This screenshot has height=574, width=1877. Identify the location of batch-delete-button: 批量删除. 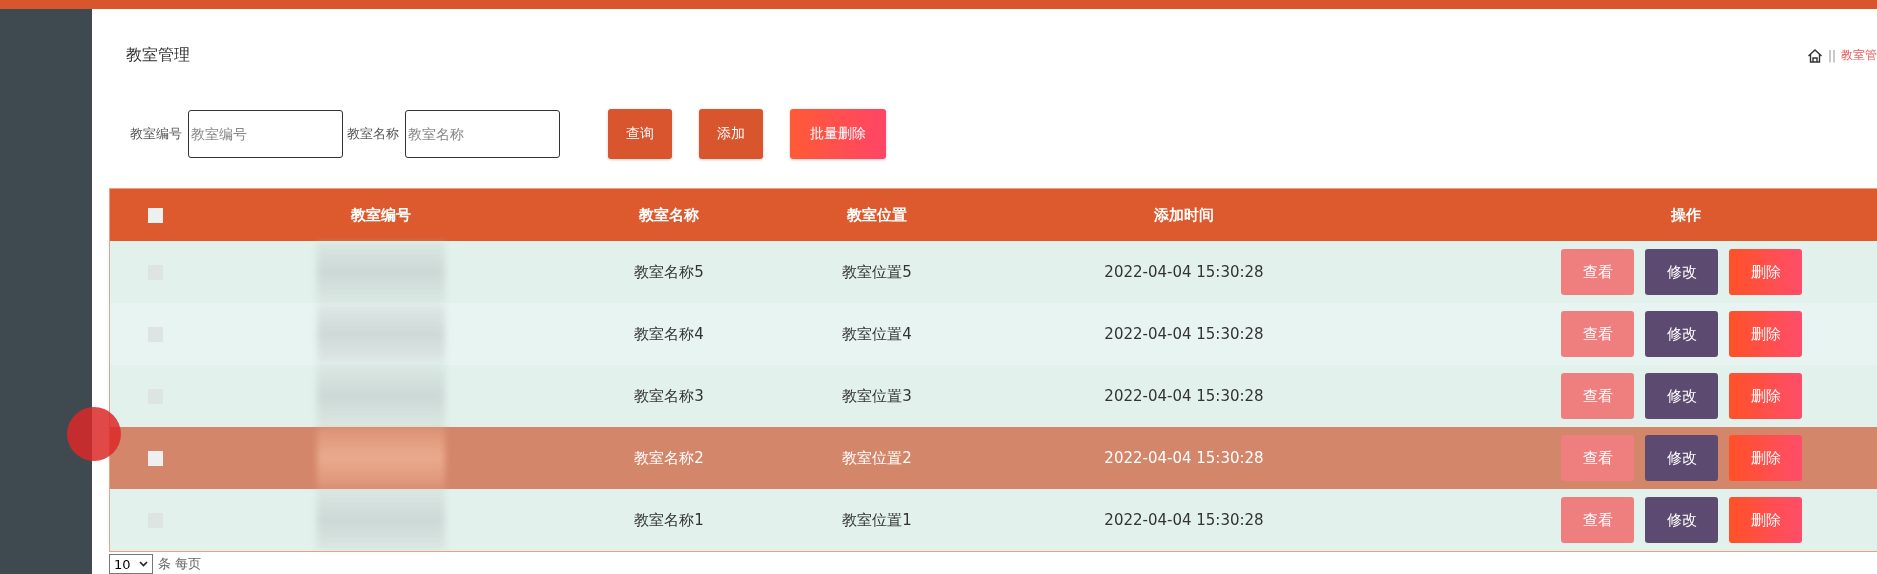
(838, 134).